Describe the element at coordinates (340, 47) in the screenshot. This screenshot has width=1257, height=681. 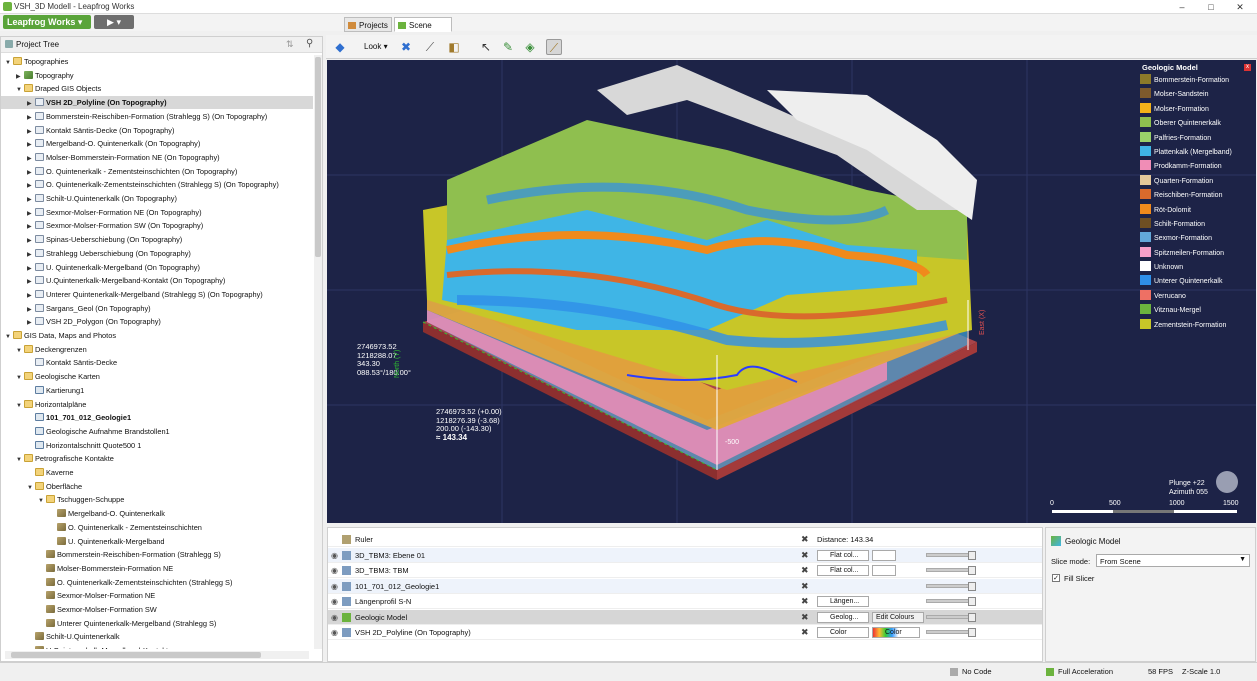
I see `camera-icon: ◆` at that location.